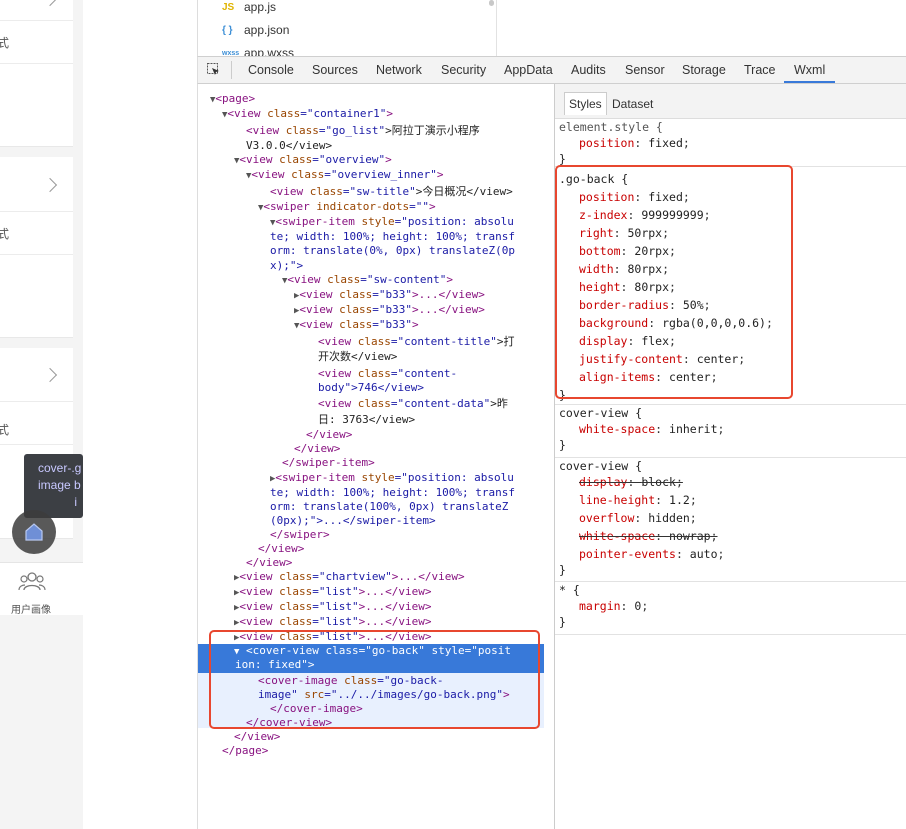 This screenshot has height=829, width=906. What do you see at coordinates (328, 462) in the screenshot?
I see `tree-node-close: </swiper-item>` at bounding box center [328, 462].